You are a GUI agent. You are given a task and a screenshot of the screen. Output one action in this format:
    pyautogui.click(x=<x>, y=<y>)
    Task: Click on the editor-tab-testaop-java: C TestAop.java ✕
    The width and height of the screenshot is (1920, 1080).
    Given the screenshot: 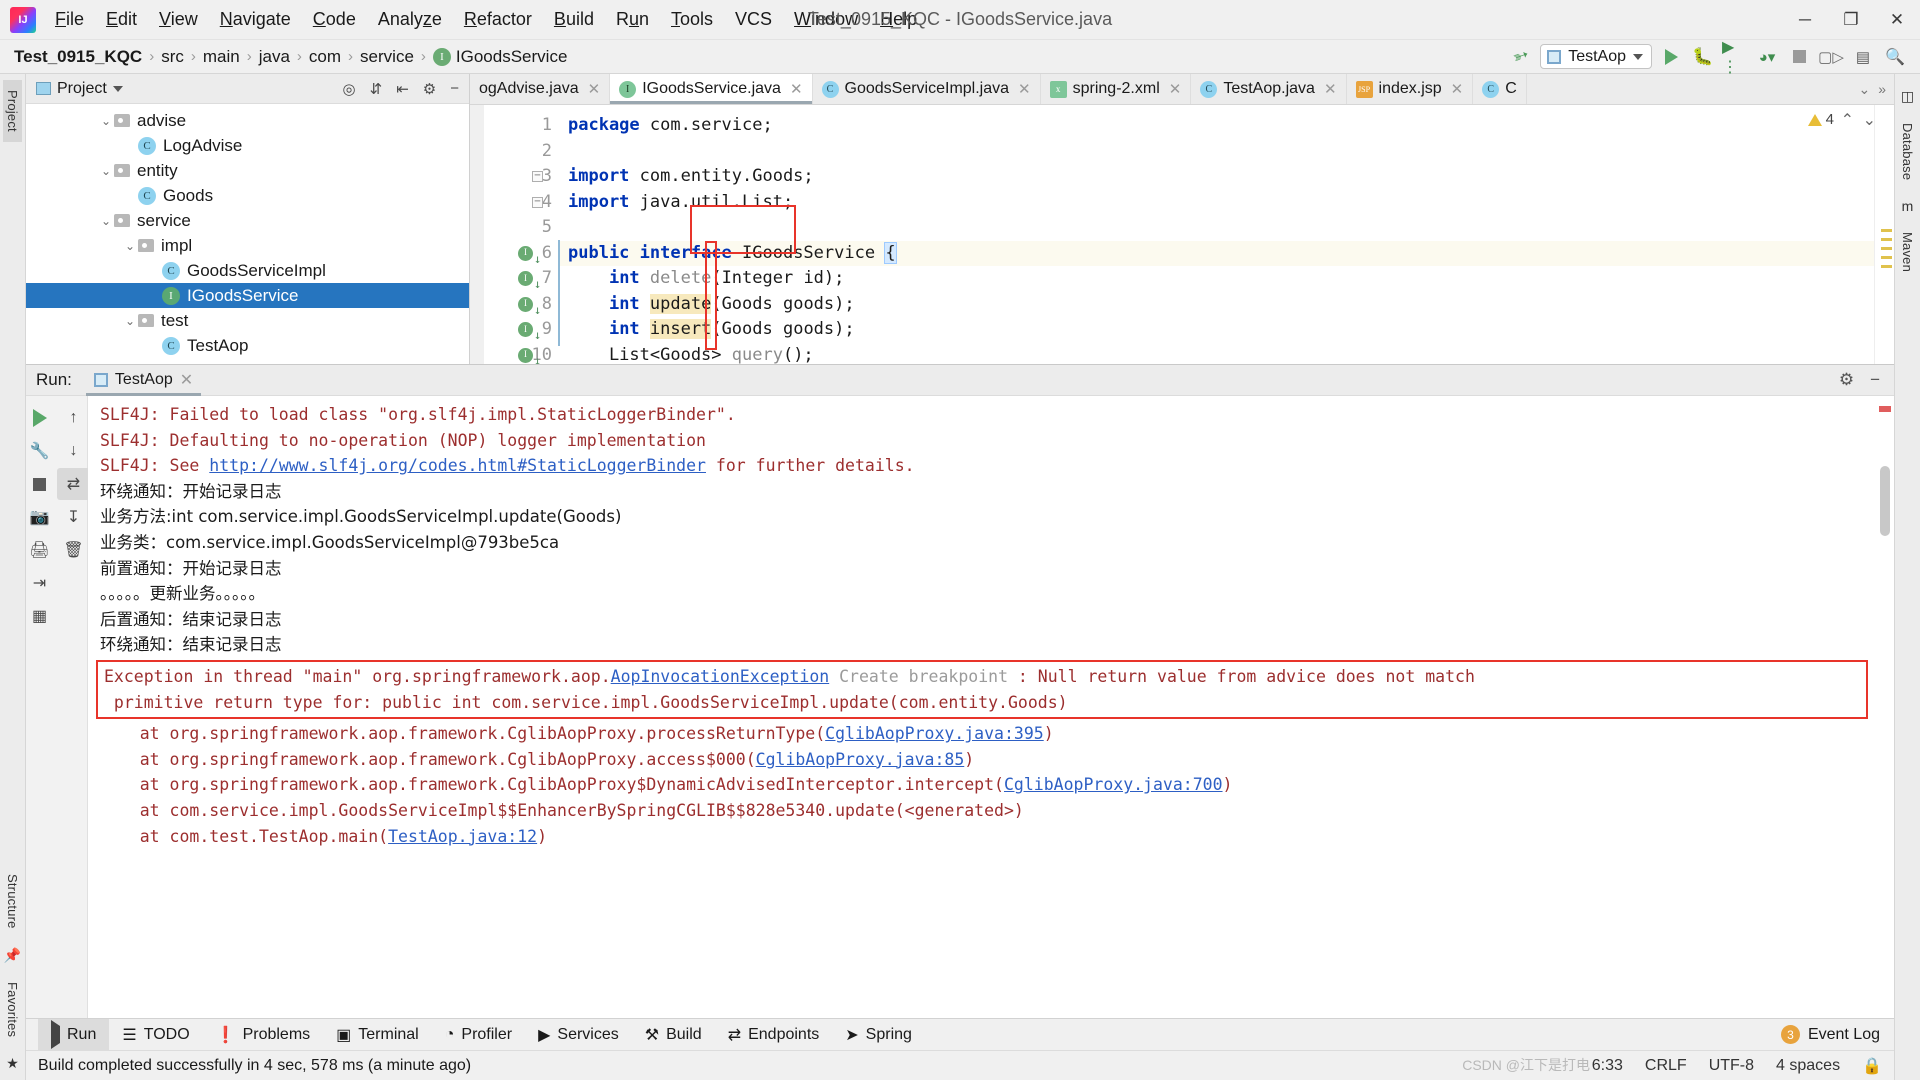 What is the action you would take?
    pyautogui.click(x=1269, y=89)
    